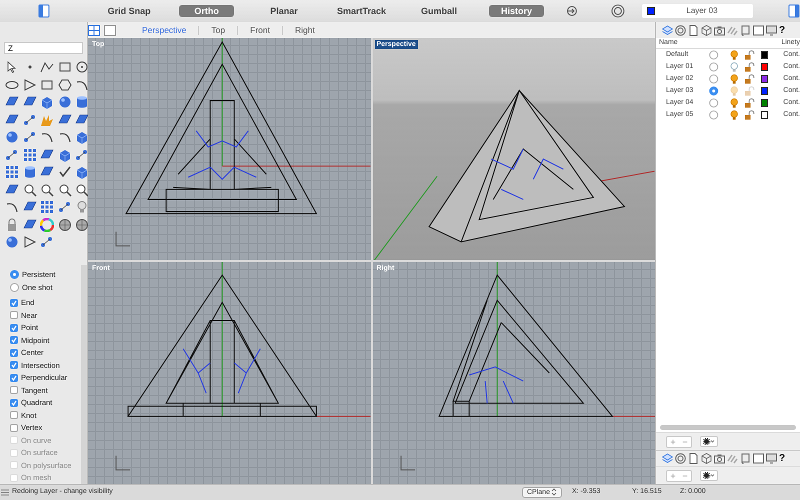 This screenshot has width=800, height=500. I want to click on toggle-button: Gumball, so click(439, 11).